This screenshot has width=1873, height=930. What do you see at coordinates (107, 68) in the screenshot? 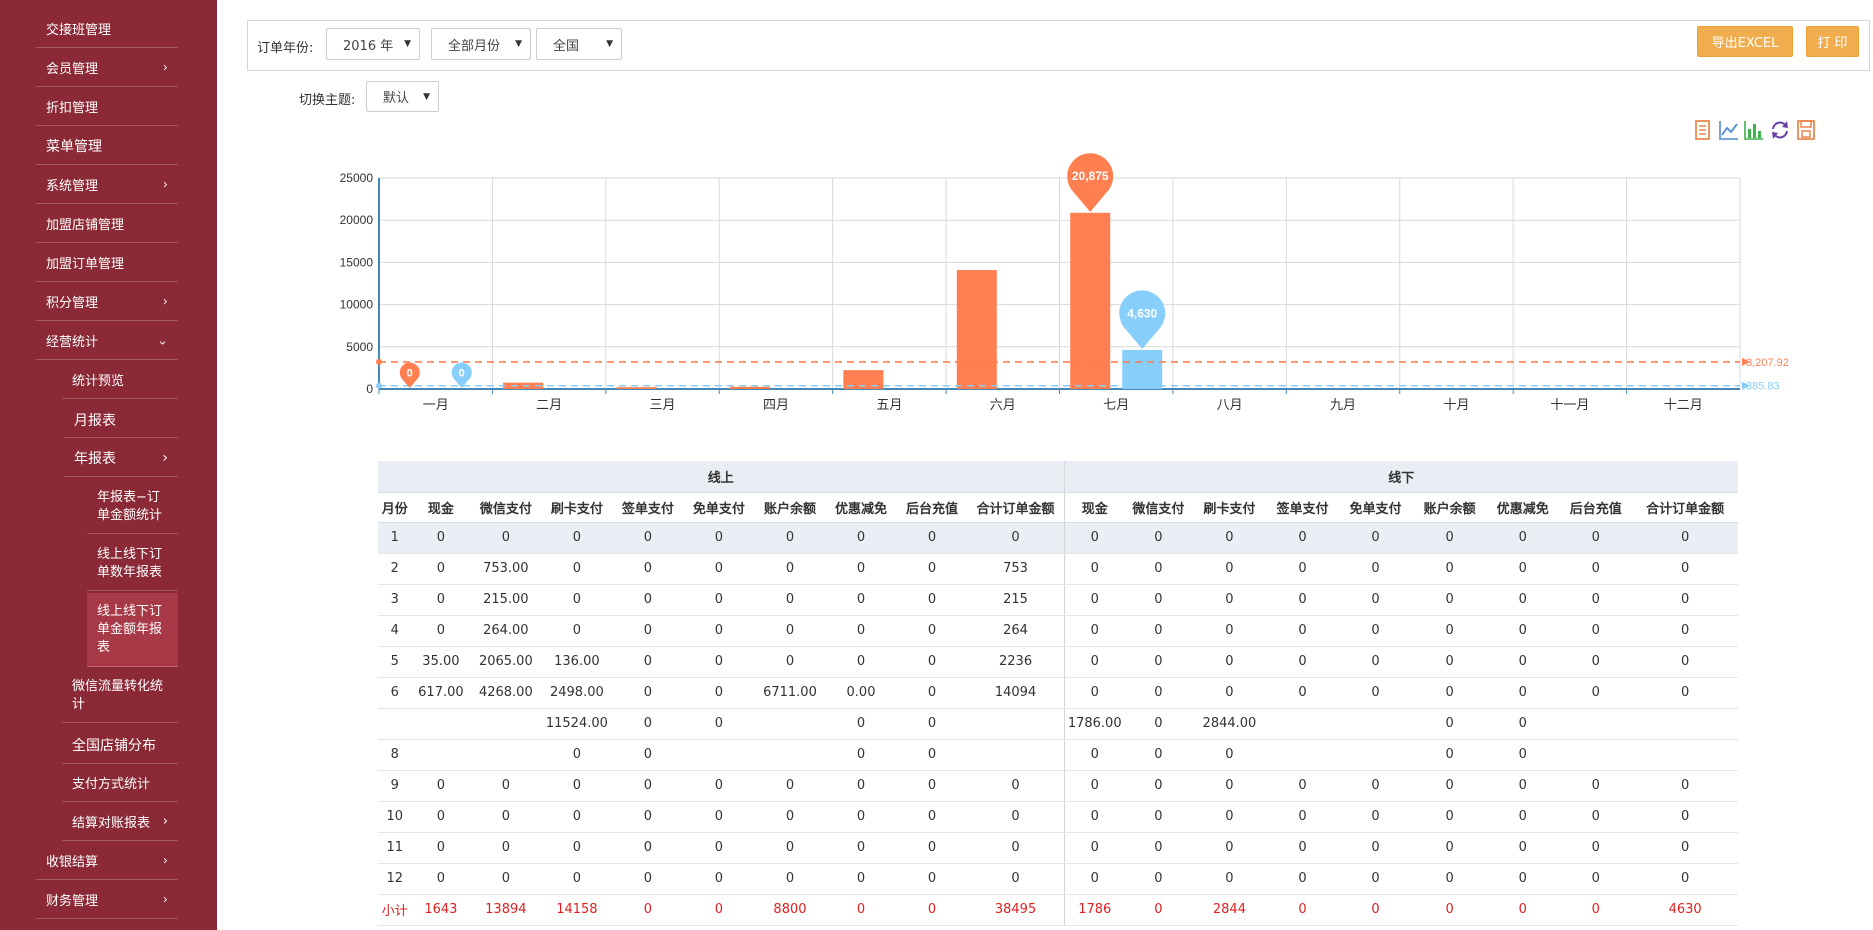
I see `sidebar-item-members: 会员管理 ›` at bounding box center [107, 68].